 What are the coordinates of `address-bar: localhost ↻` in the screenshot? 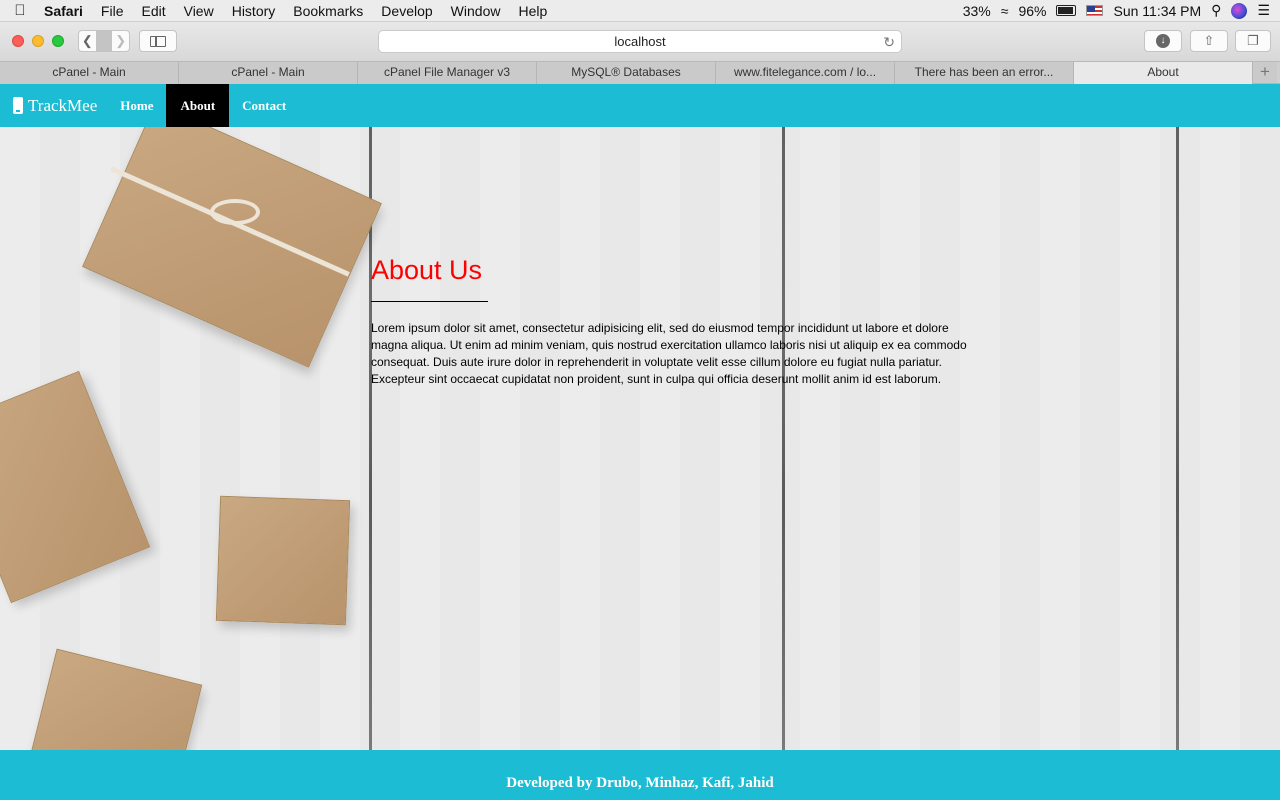 It's located at (640, 41).